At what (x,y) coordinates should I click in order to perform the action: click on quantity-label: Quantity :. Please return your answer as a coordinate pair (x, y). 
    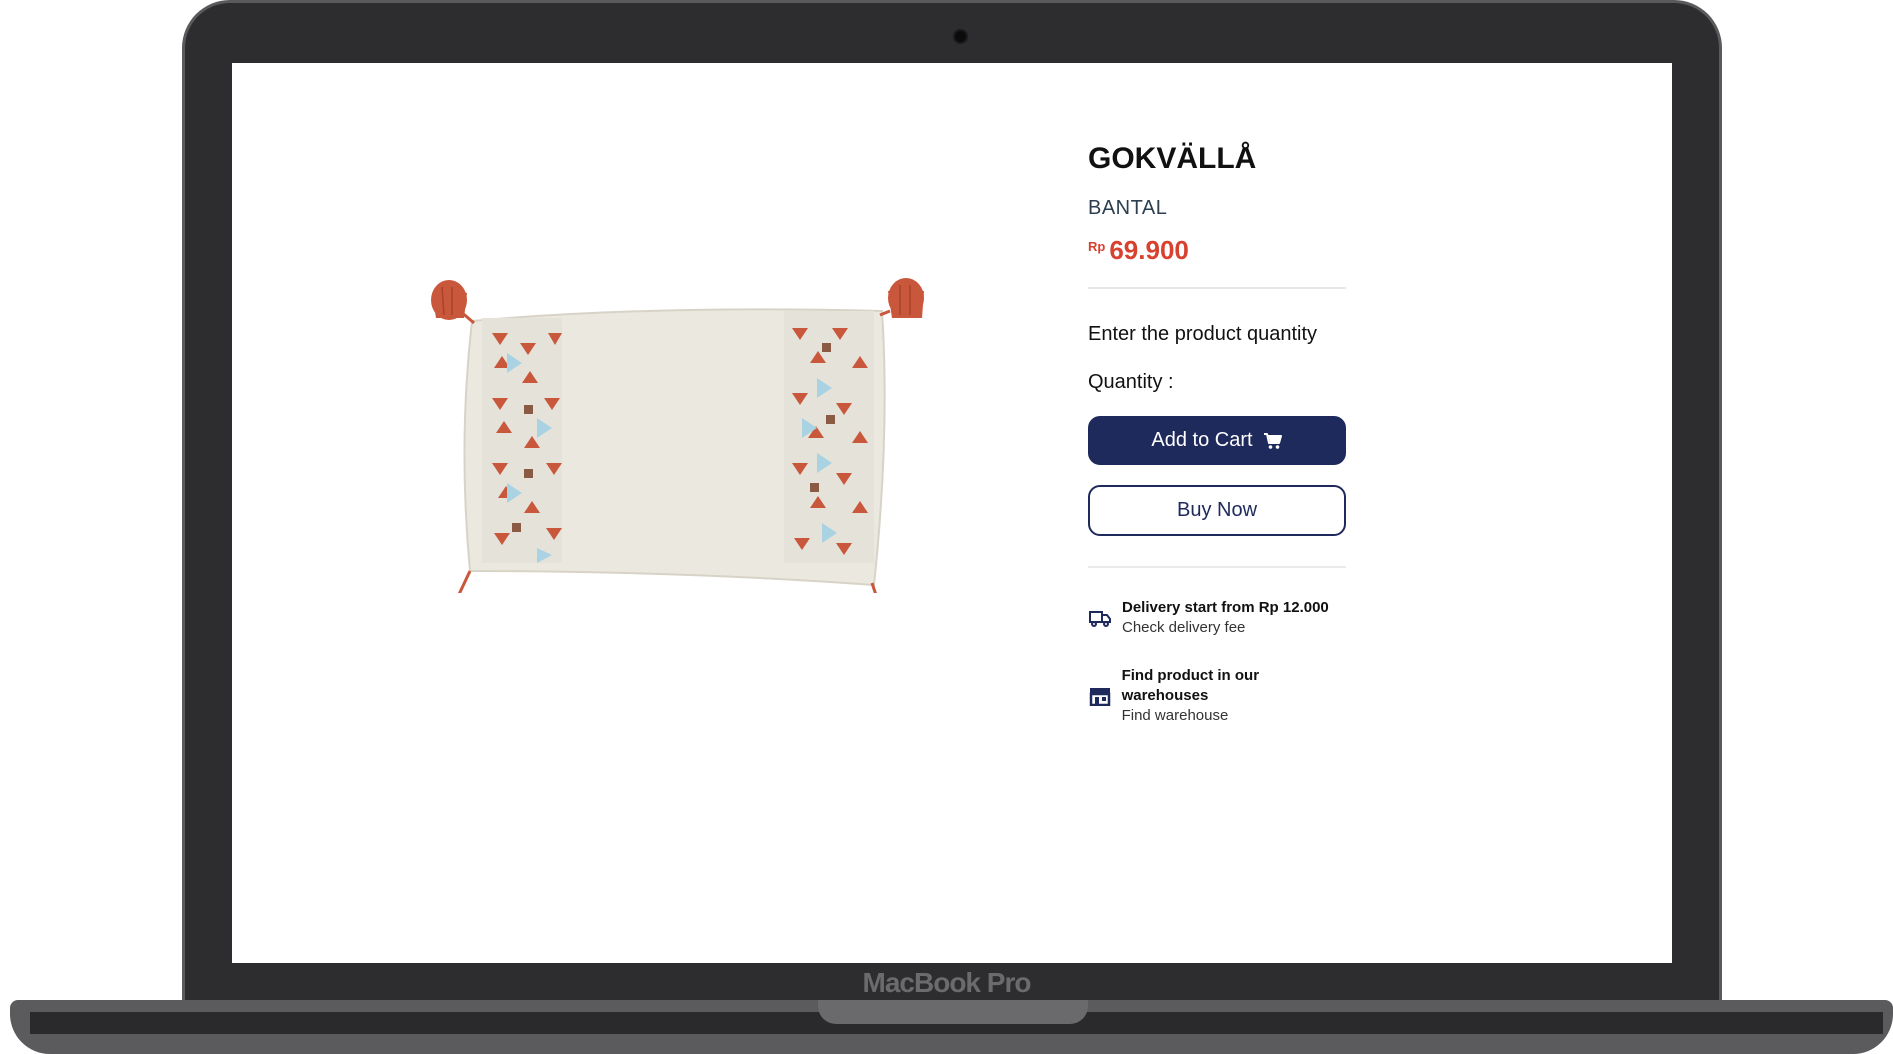
    Looking at the image, I should click on (1131, 382).